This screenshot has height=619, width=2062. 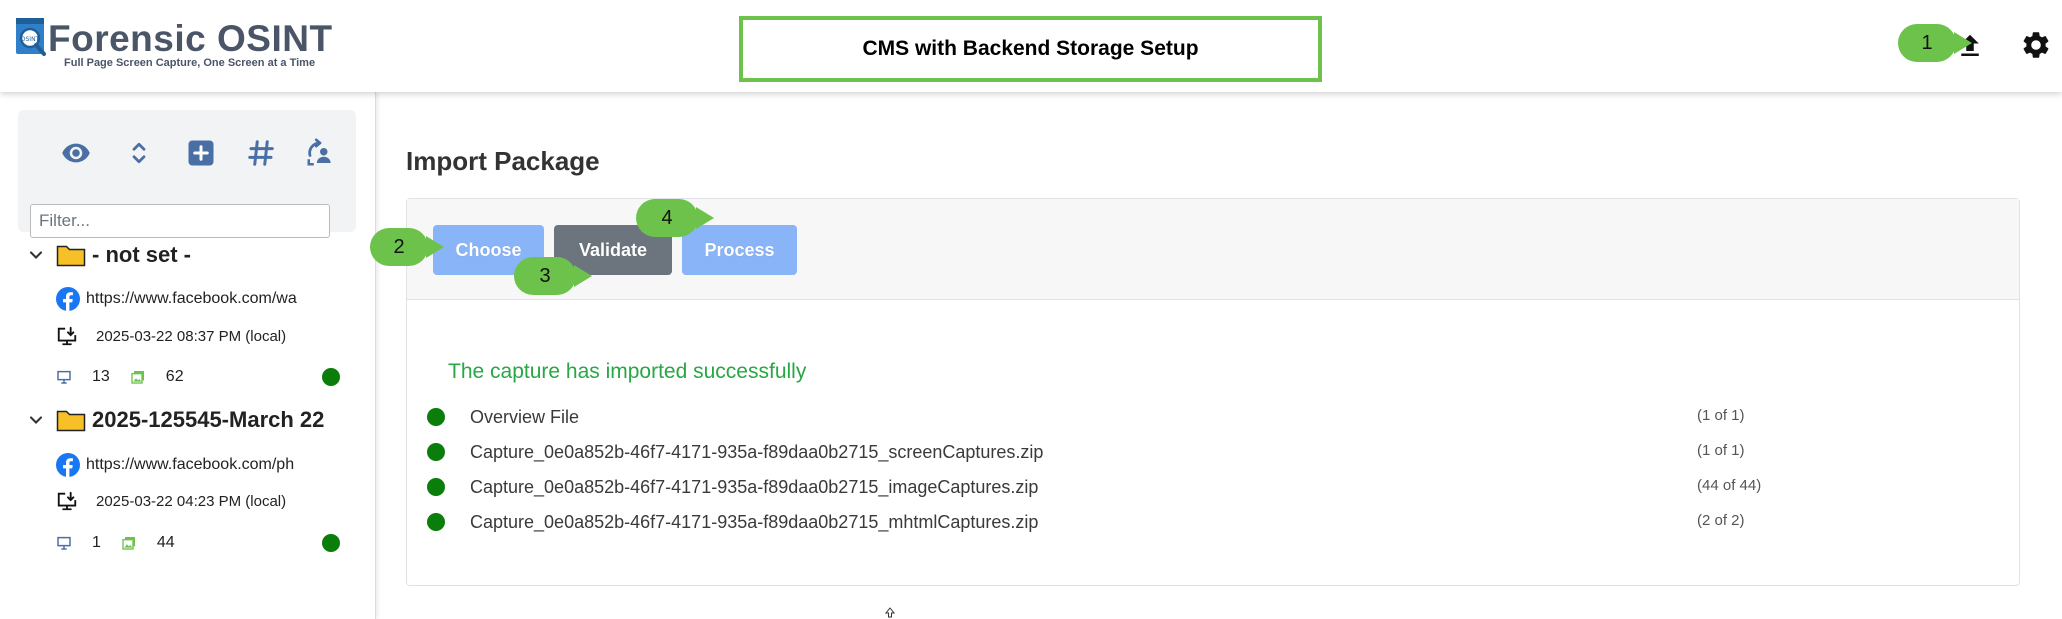 I want to click on folder-row: 2025-125545-March 22, so click(x=175, y=420).